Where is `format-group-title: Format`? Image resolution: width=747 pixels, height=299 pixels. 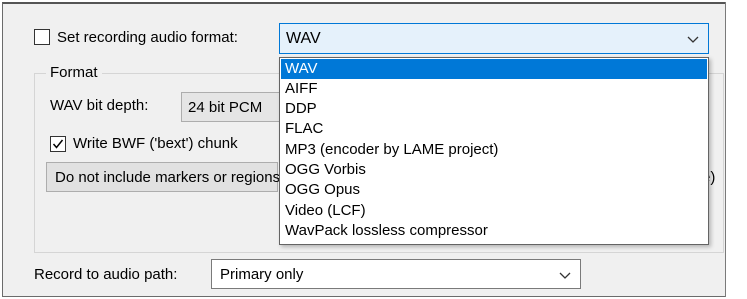 format-group-title: Format is located at coordinates (74, 72).